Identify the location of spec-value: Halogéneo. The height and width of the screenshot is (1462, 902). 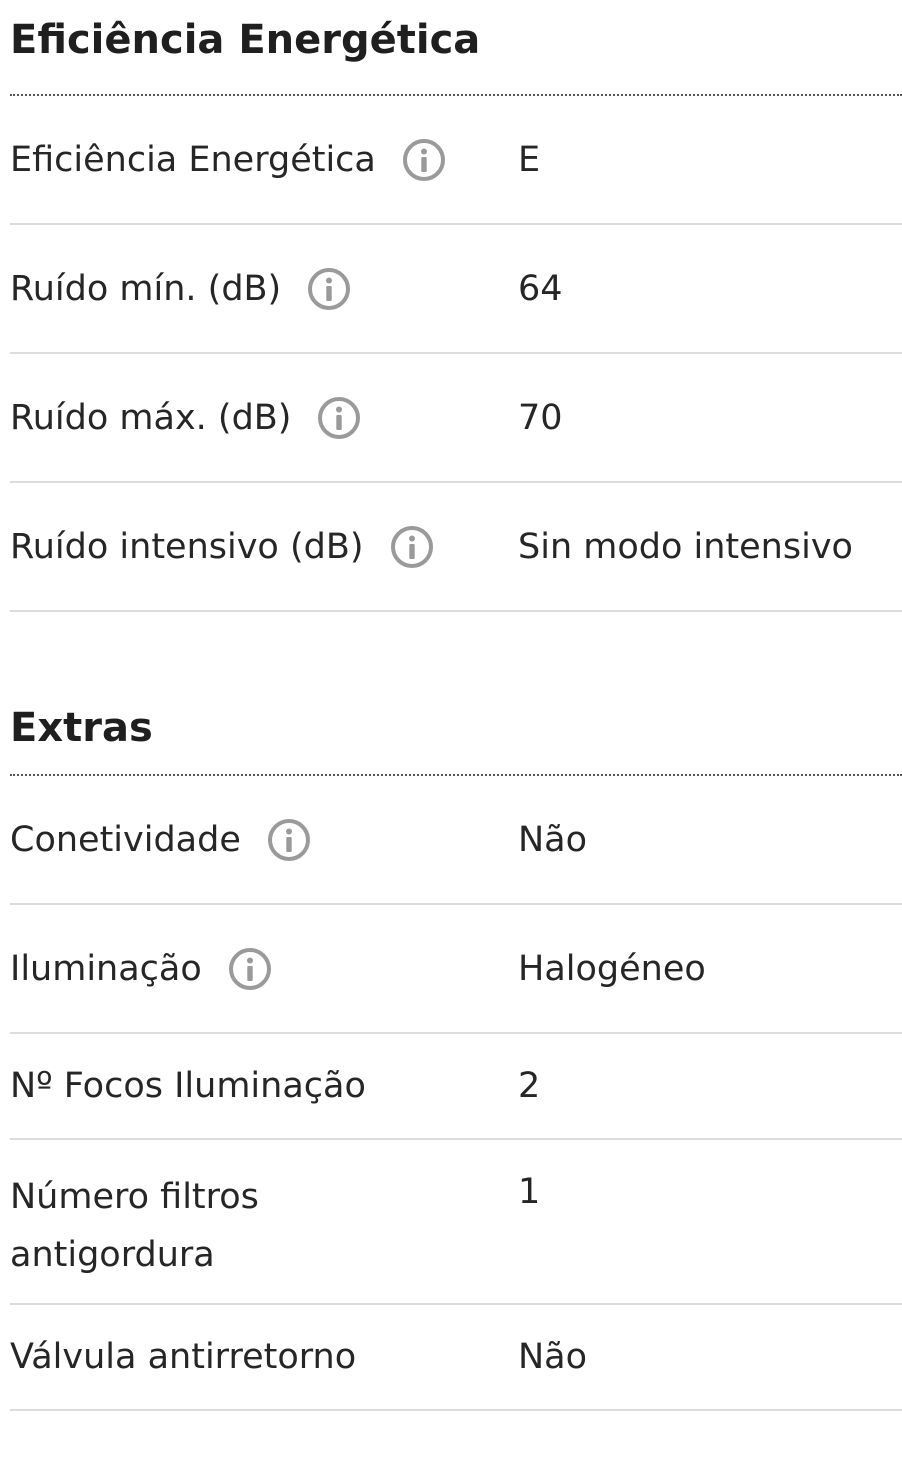
(612, 968).